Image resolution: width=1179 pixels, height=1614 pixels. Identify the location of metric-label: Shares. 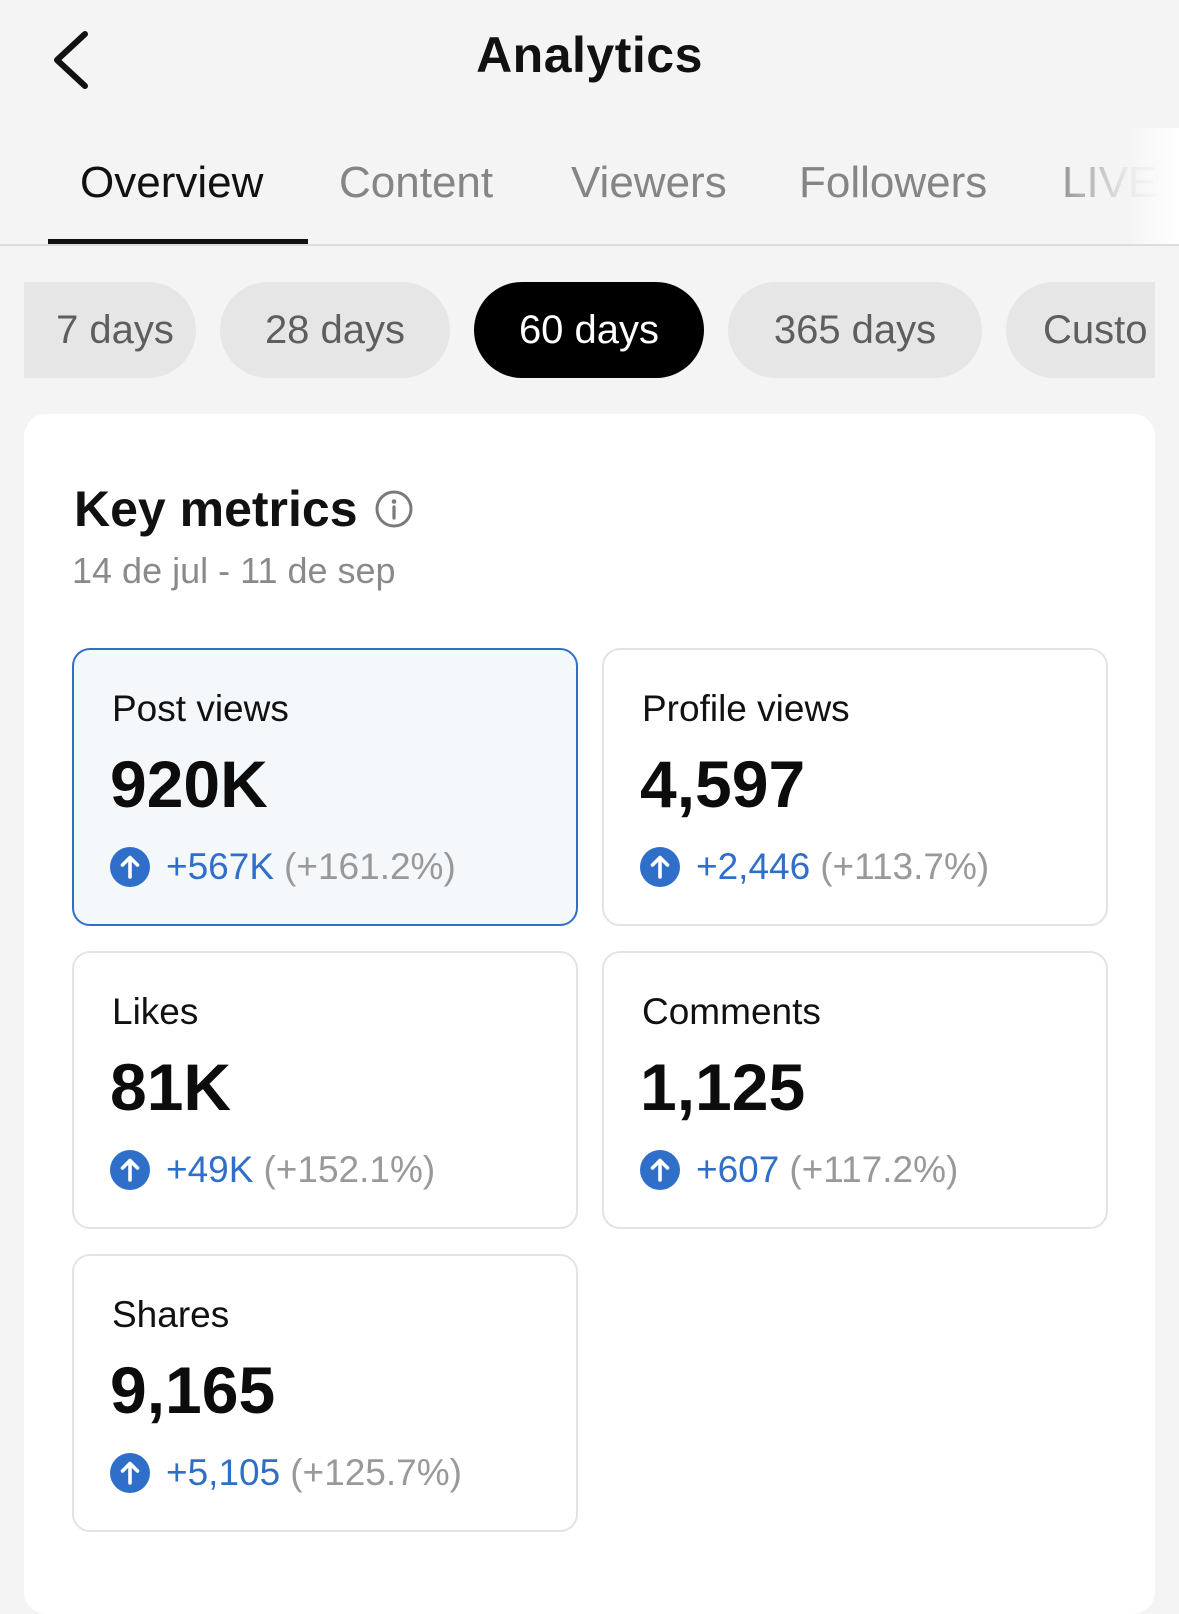
(171, 1314).